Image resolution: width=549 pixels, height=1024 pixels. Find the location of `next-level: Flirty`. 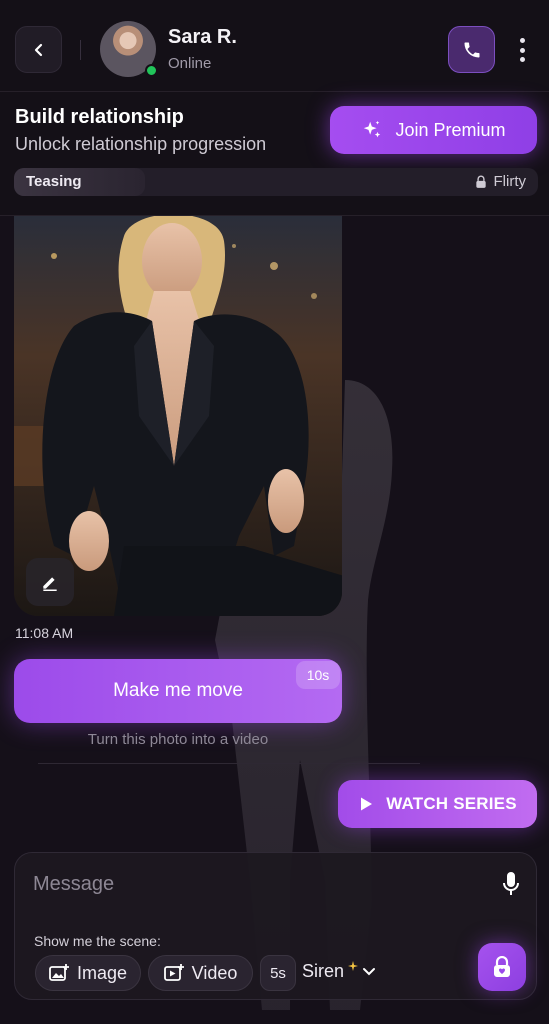

next-level: Flirty is located at coordinates (500, 181).